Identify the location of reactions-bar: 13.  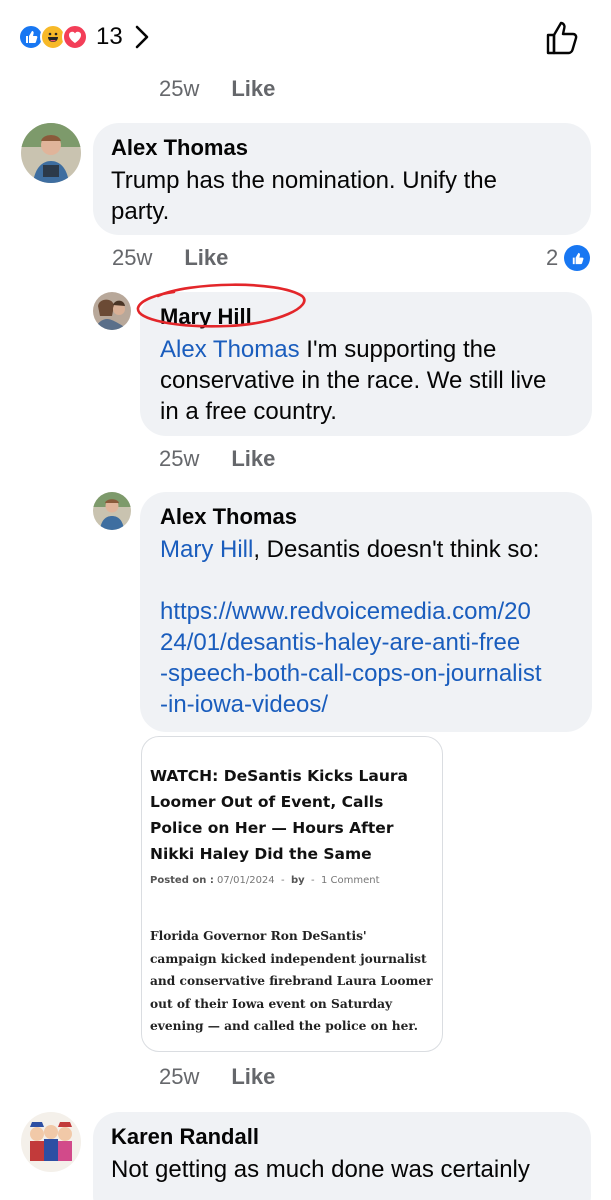
(305, 36).